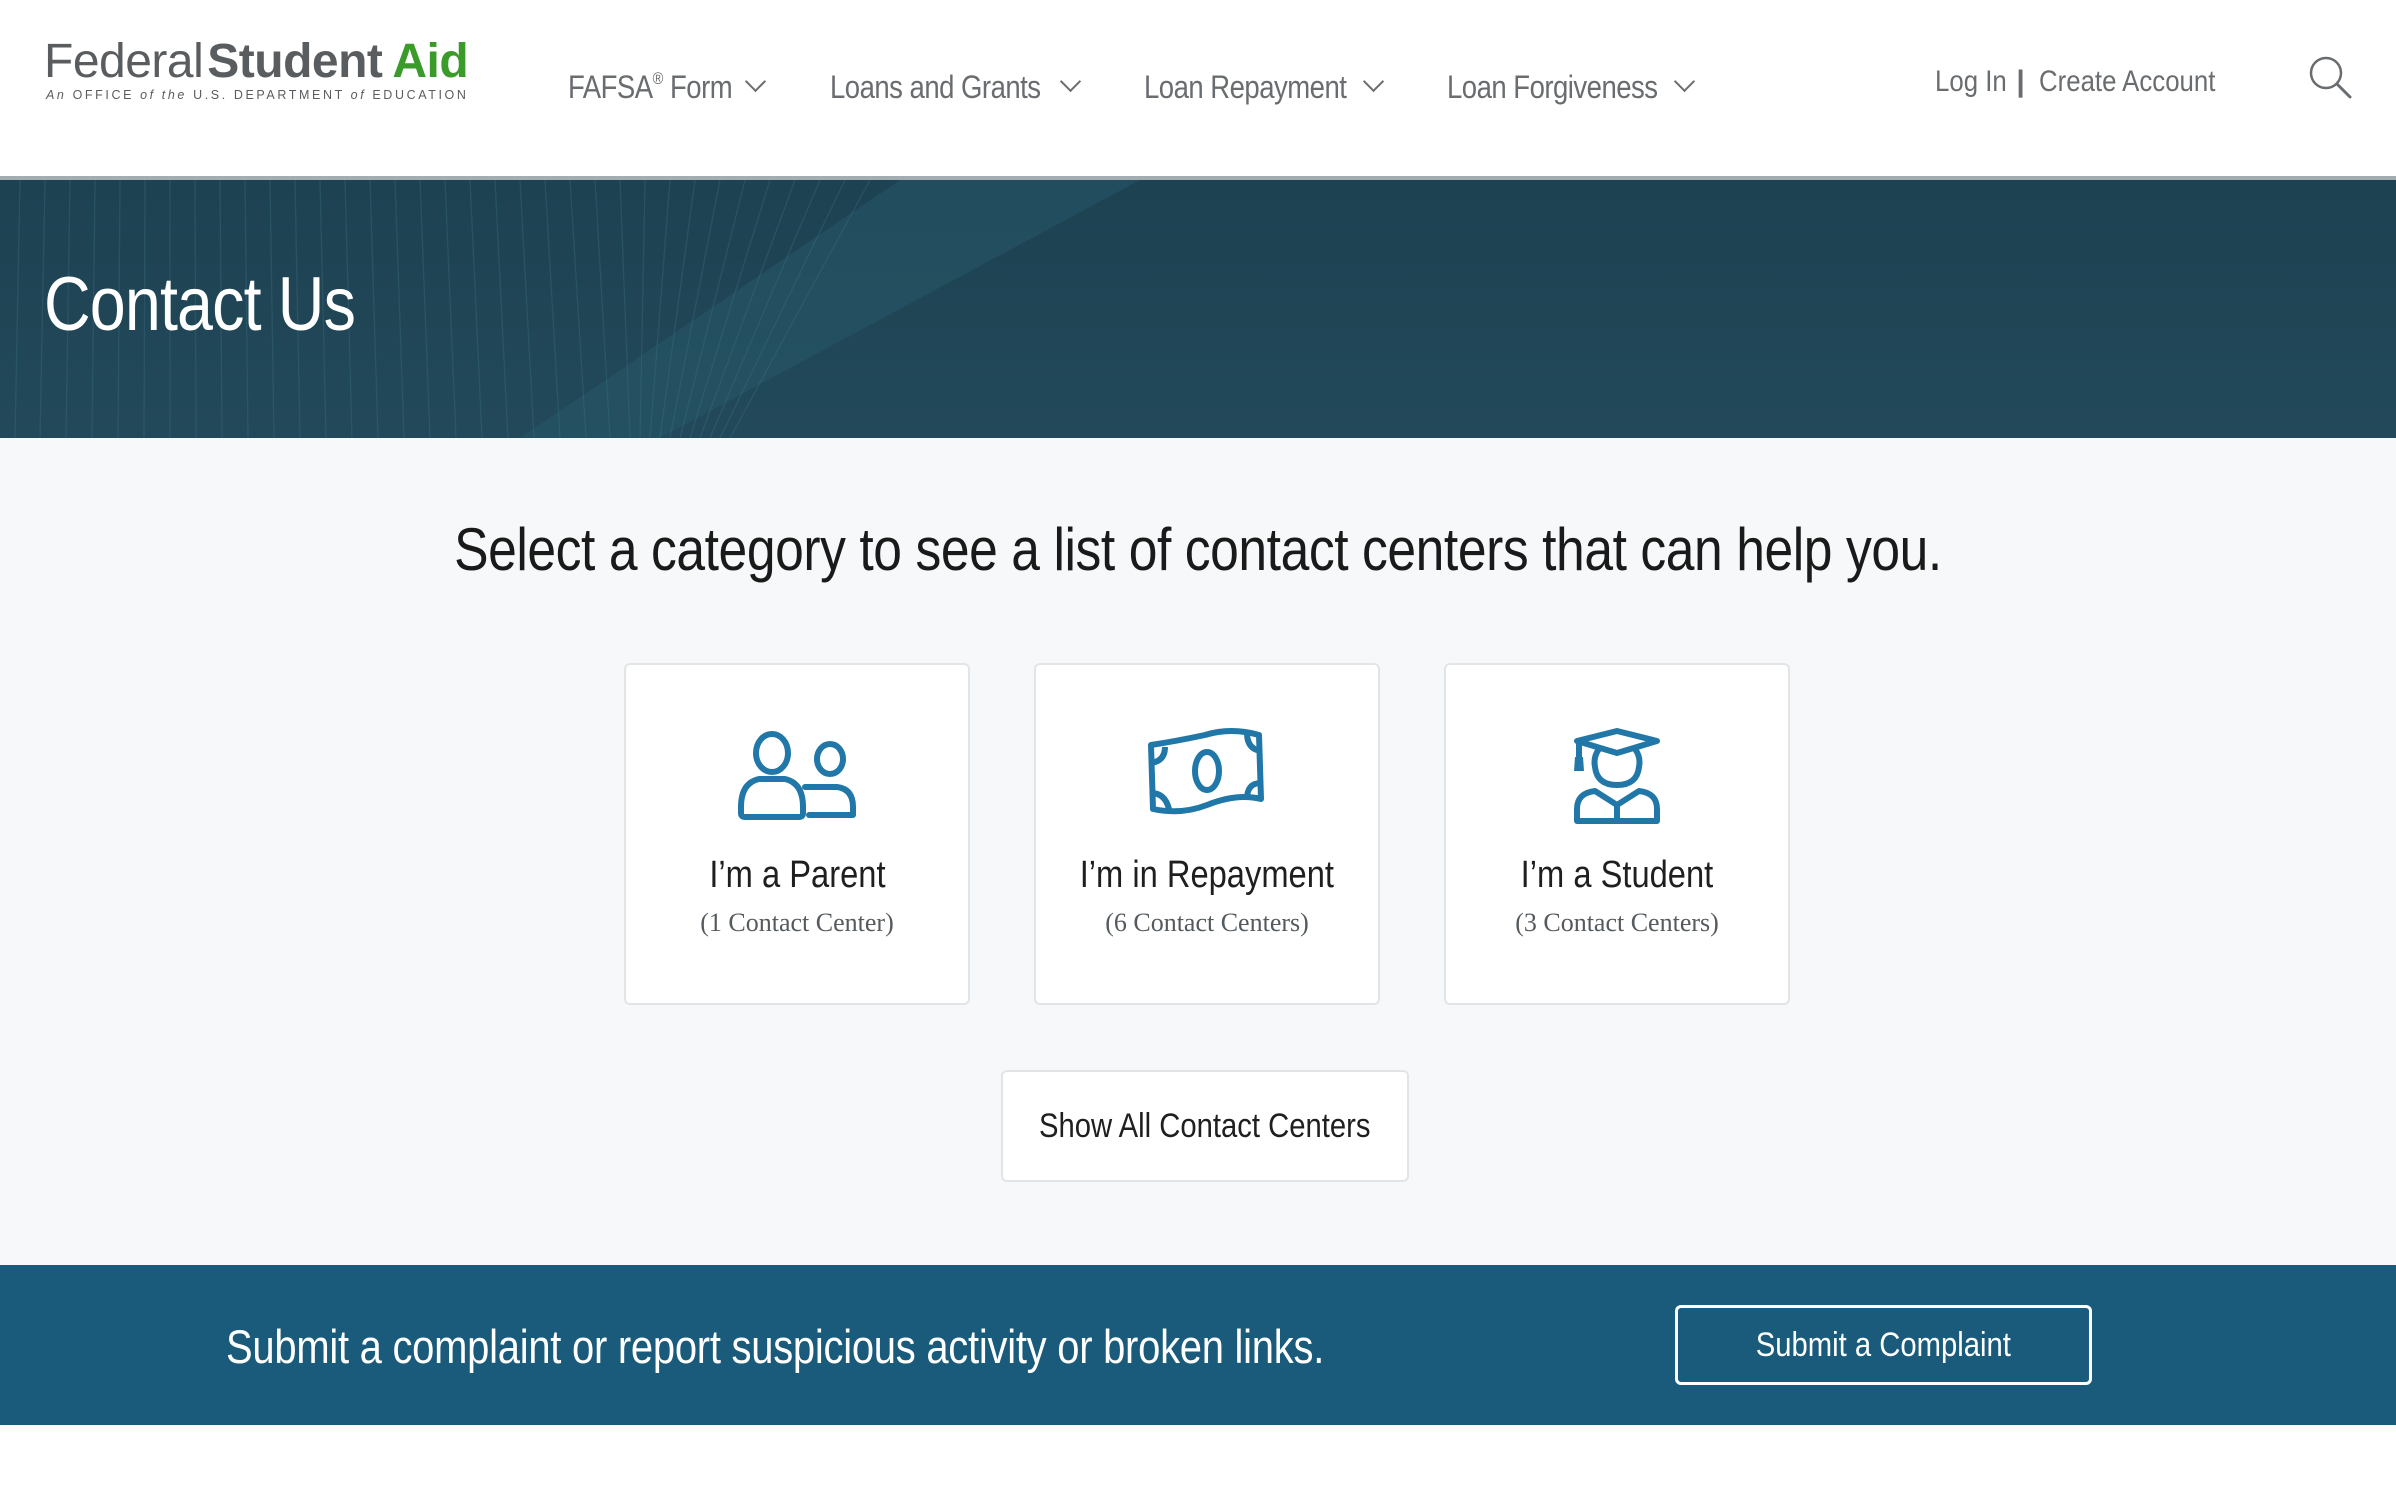  I want to click on nav-loans-and-grants: Loans and Grants, so click(956, 87).